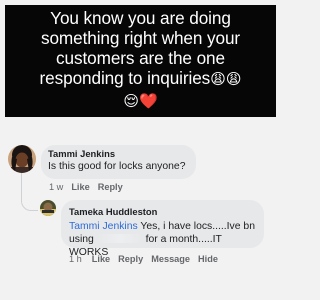 The image size is (320, 300). Describe the element at coordinates (140, 18) in the screenshot. I see `caption-line-1: You know you are doing` at that location.